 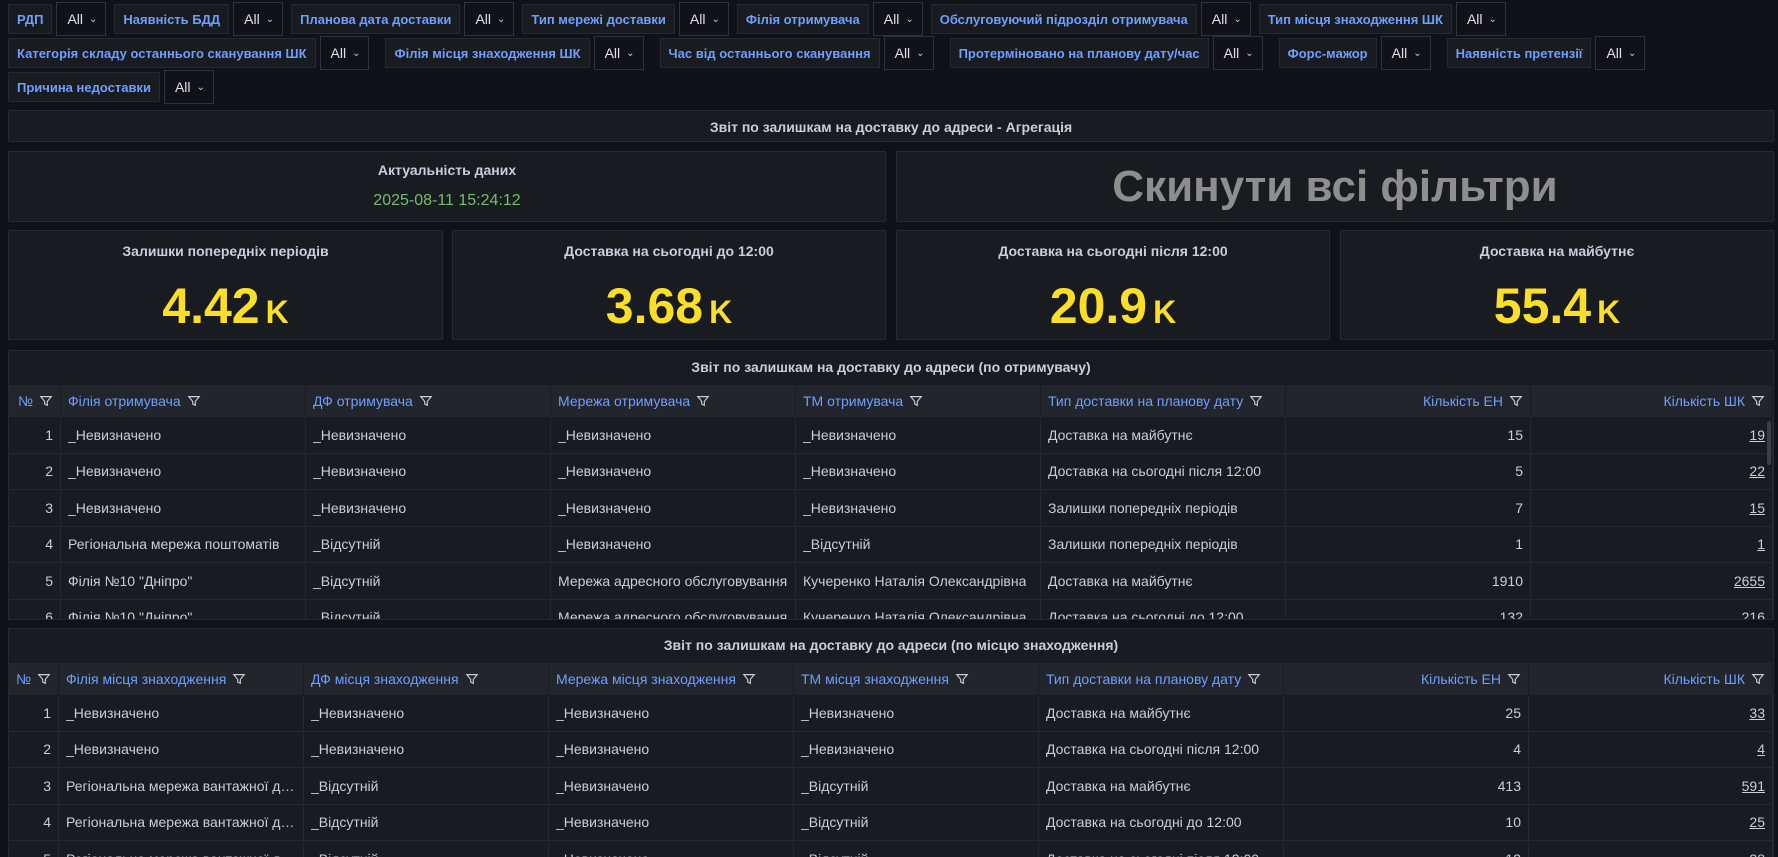 I want to click on table-cell: Залишки попередніх періодів, so click(x=1163, y=544).